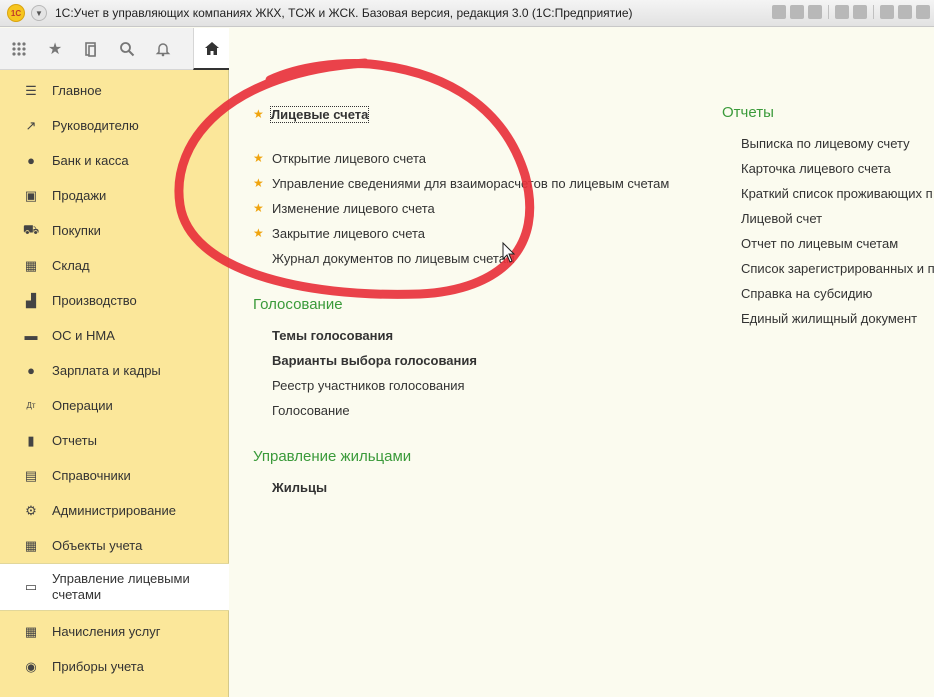  I want to click on warehouse-grid-icon: ▦, so click(31, 265).